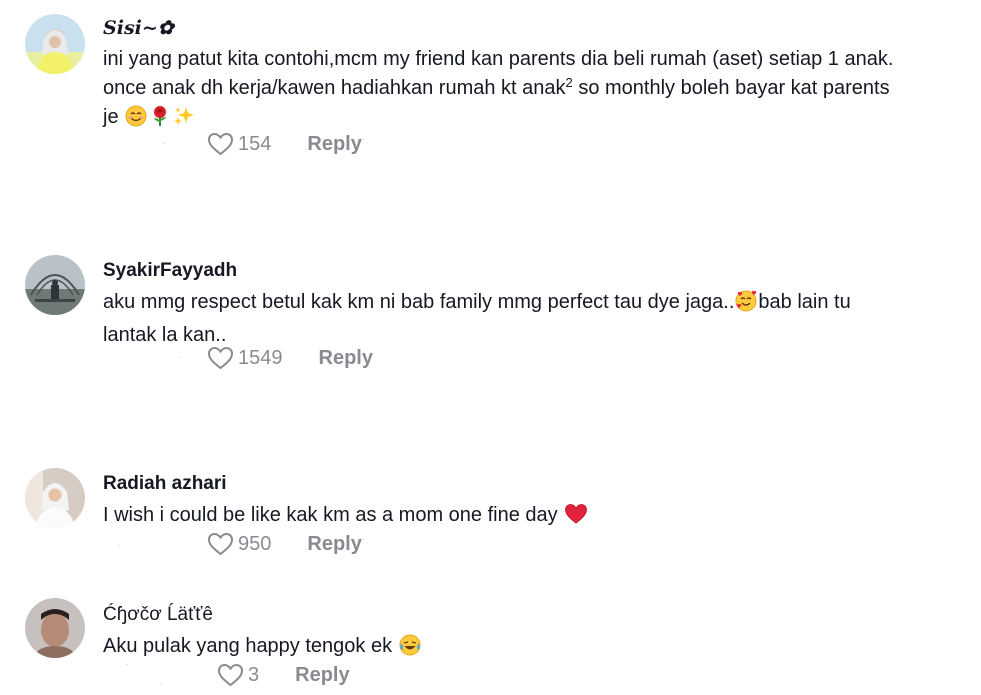 The width and height of the screenshot is (981, 695). Describe the element at coordinates (250, 646) in the screenshot. I see `comment-line-part: Aku pulak yang happy tengok ek` at that location.